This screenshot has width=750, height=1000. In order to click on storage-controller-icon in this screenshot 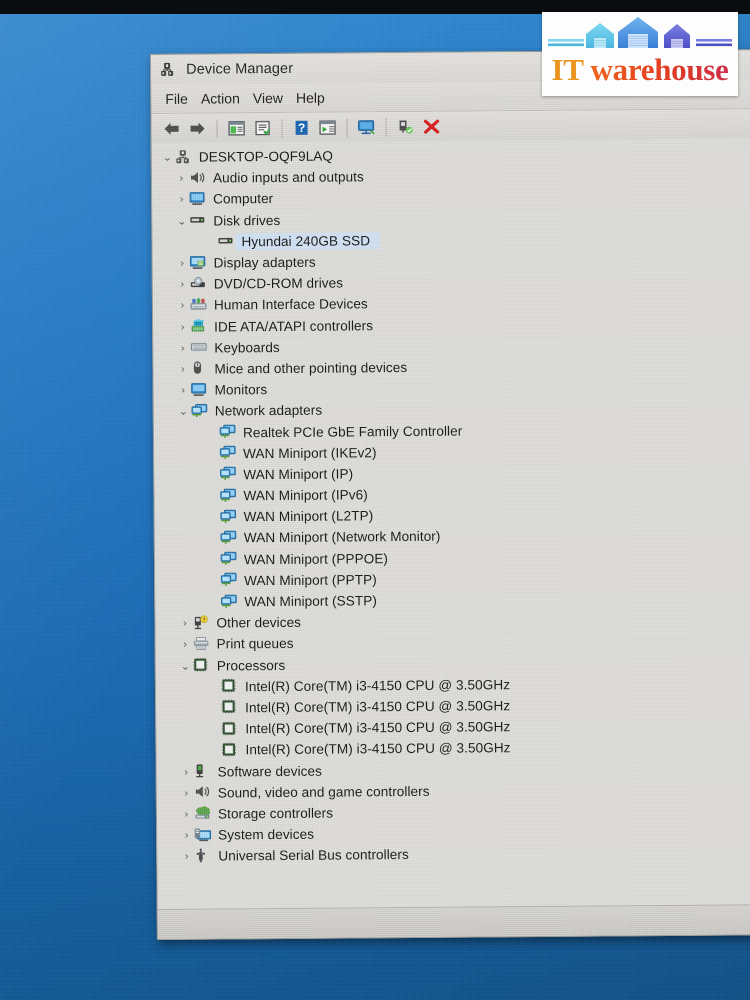, I will do `click(203, 814)`.